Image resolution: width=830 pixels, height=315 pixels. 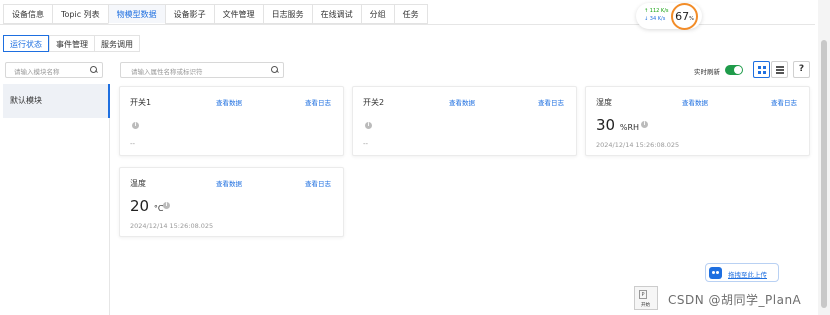 I want to click on card-value: 20 °C, so click(x=146, y=206).